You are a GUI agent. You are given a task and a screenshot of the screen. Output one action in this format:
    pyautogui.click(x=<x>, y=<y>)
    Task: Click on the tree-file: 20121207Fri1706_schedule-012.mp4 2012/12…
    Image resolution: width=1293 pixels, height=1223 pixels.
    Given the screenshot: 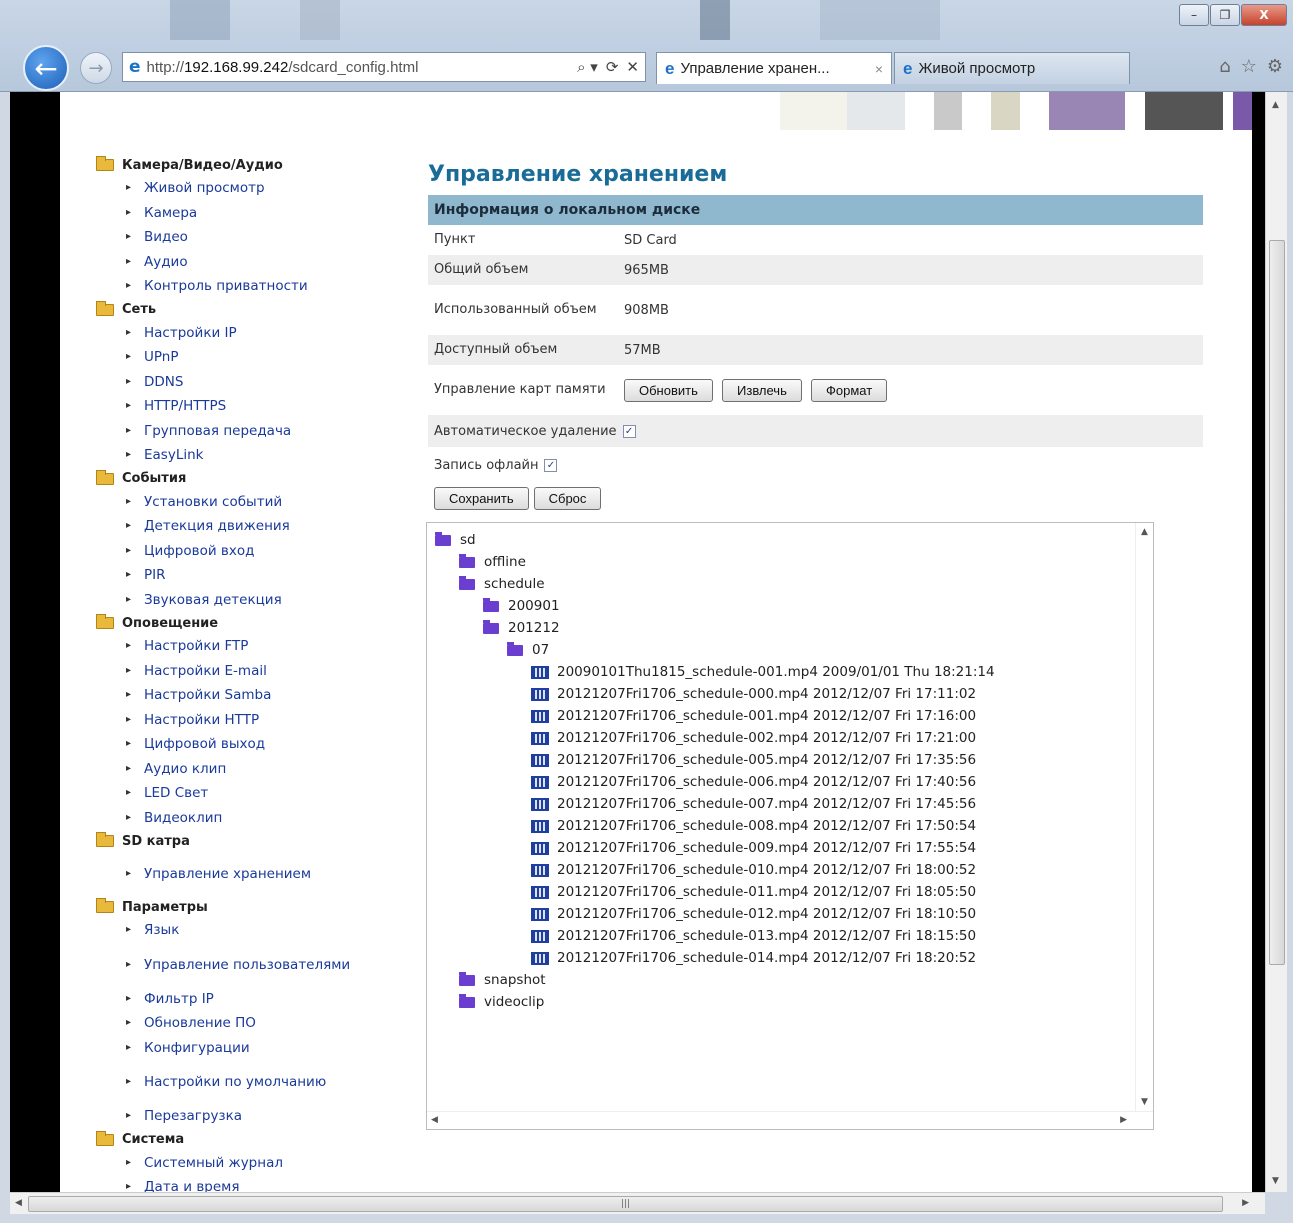 What is the action you would take?
    pyautogui.click(x=794, y=914)
    